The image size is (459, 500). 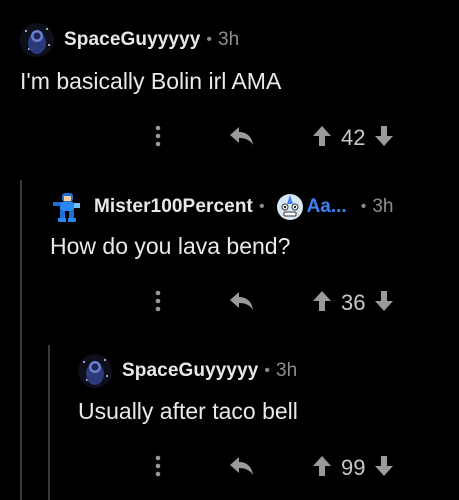 I want to click on comment-header: Mister100Percent • Aa... • 3h, so click(x=221, y=207).